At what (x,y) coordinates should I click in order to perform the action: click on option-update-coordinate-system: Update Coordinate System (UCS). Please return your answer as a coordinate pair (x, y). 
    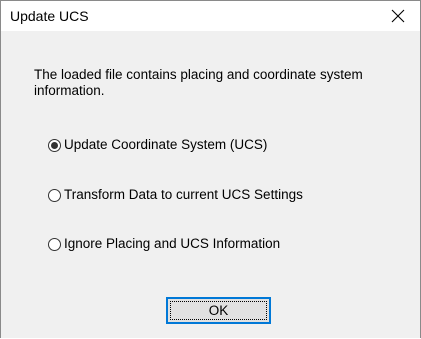
    Looking at the image, I should click on (157, 145).